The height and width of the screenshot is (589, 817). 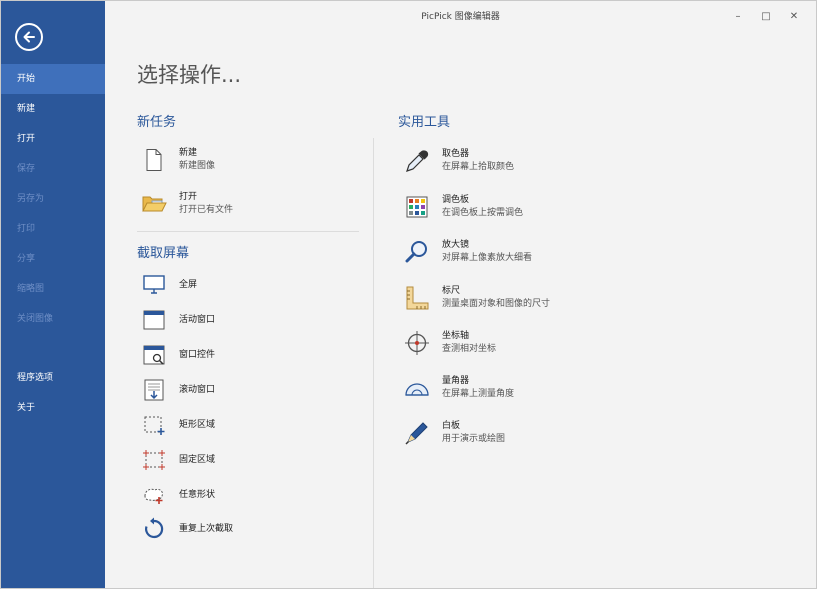 I want to click on eyedropper-icon, so click(x=417, y=161).